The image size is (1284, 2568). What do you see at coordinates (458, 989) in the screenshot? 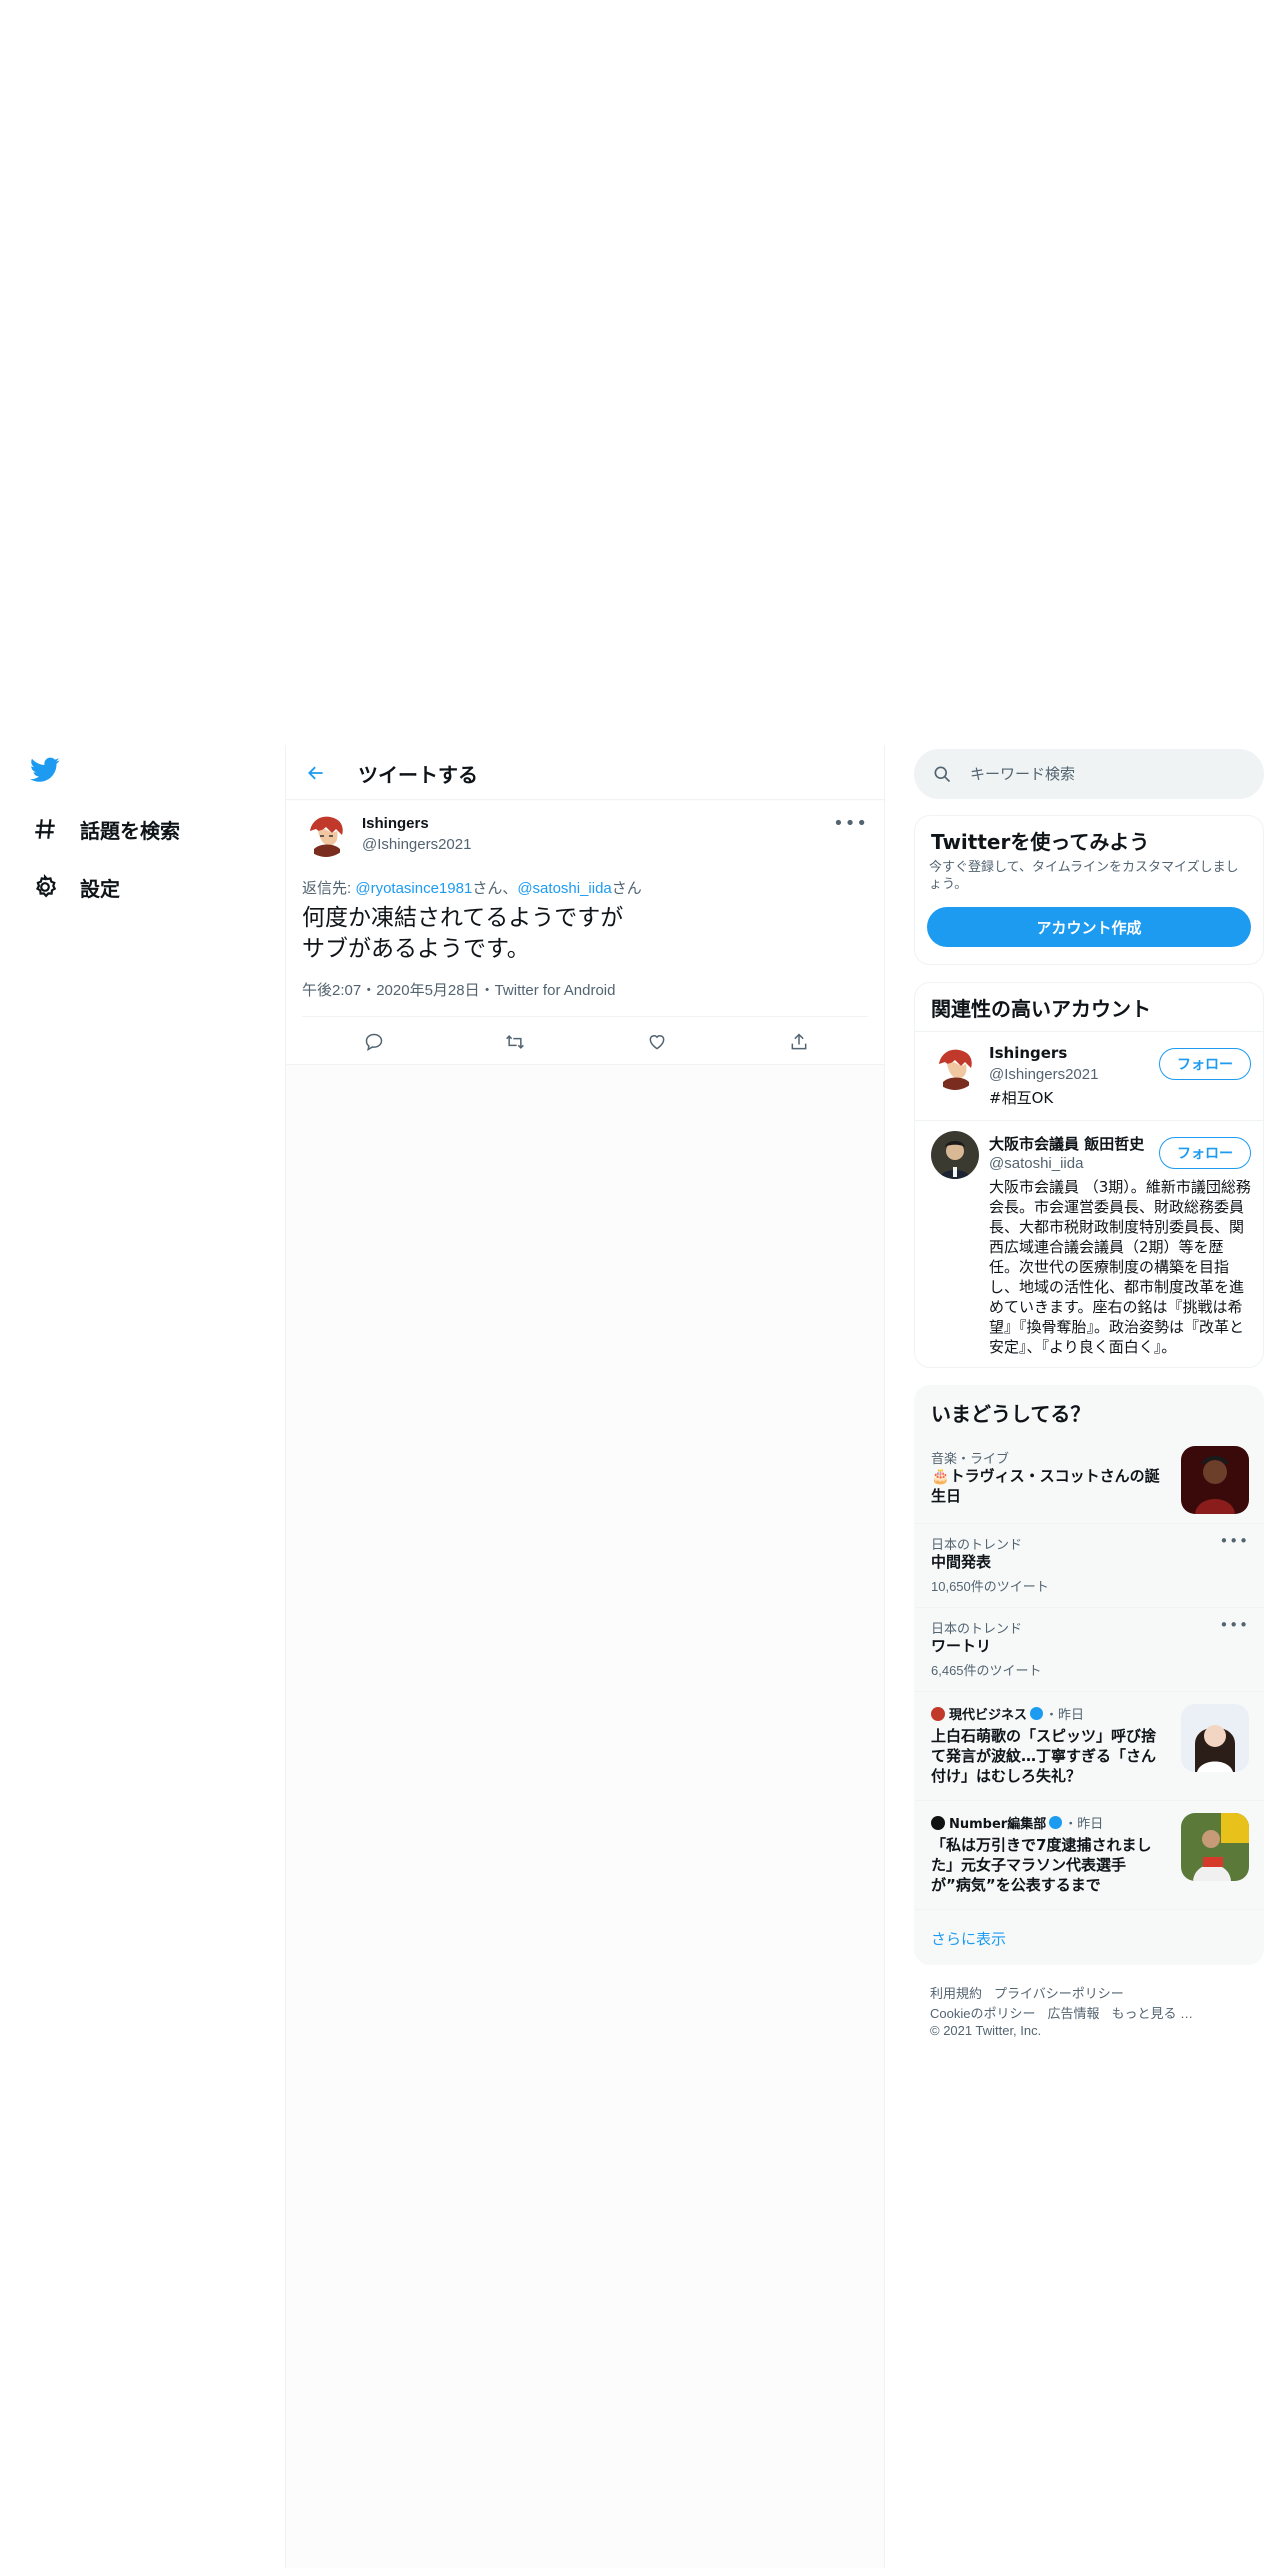
I see `tweet-timestamp: 午後2:07・2020年5月28日・Twitter for Android` at bounding box center [458, 989].